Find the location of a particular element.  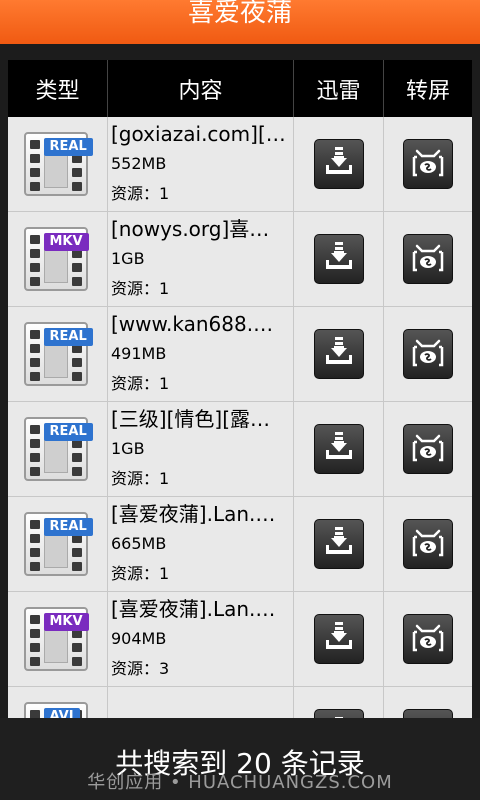

table-row: REAL [喜爱夜蒲].Lan.… 665MB 资源： 1 is located at coordinates (240, 544).